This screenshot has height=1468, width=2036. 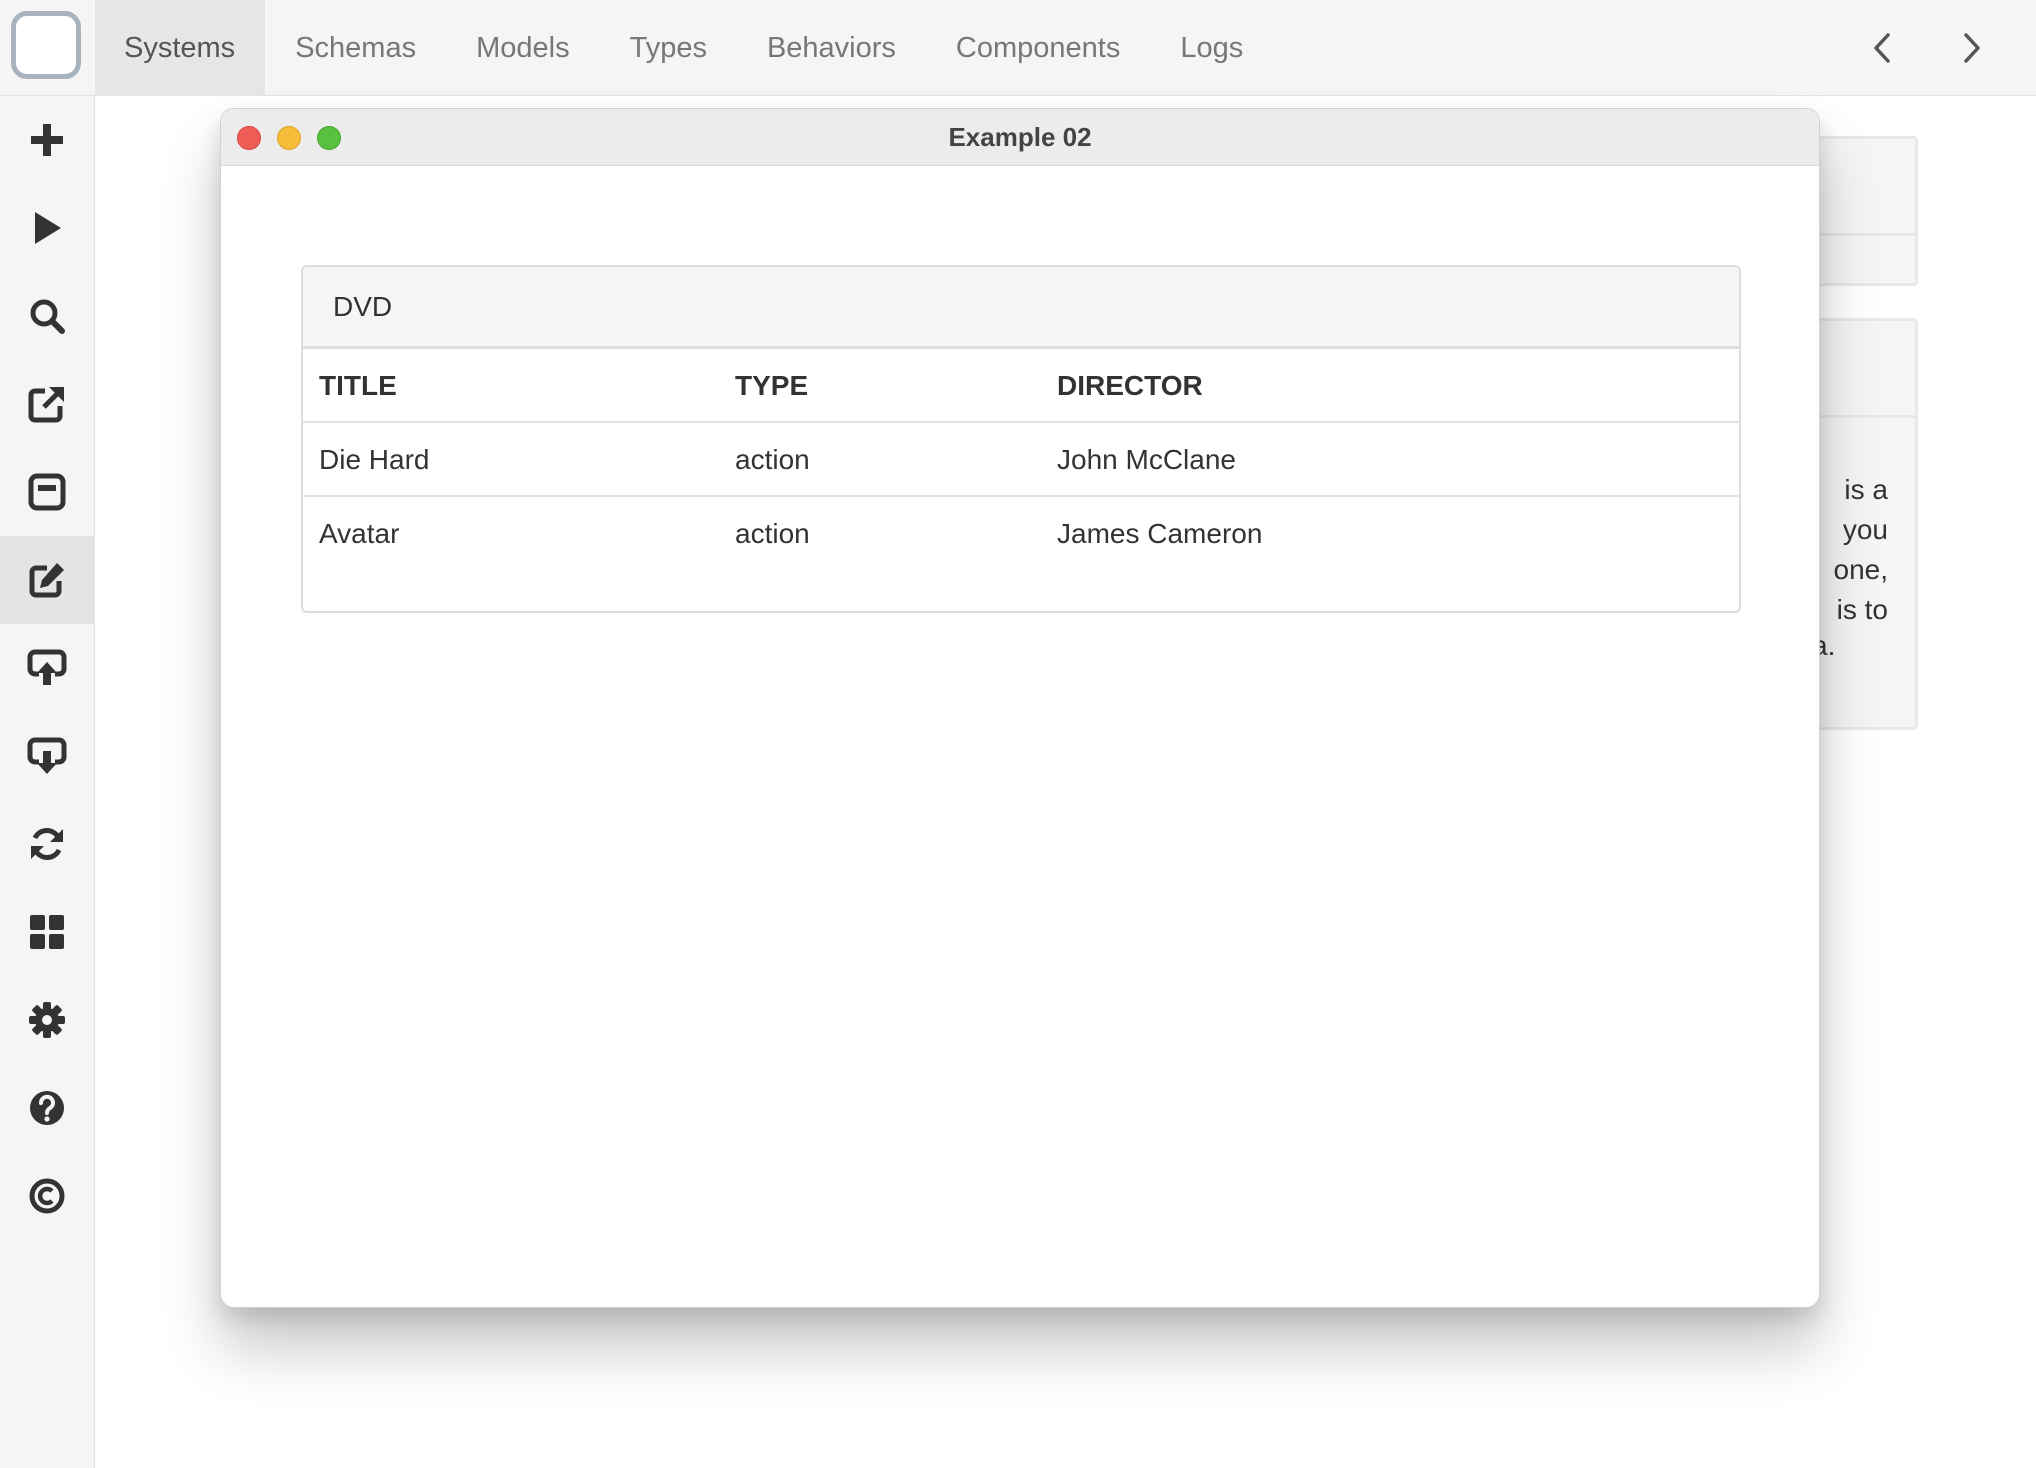 What do you see at coordinates (1146, 459) in the screenshot?
I see `cell-director: John McClane` at bounding box center [1146, 459].